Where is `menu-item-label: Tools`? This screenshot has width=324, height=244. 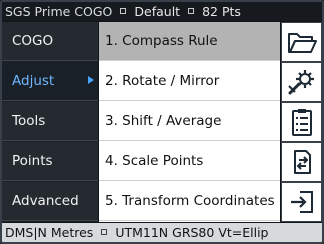 menu-item-label: Tools is located at coordinates (29, 121).